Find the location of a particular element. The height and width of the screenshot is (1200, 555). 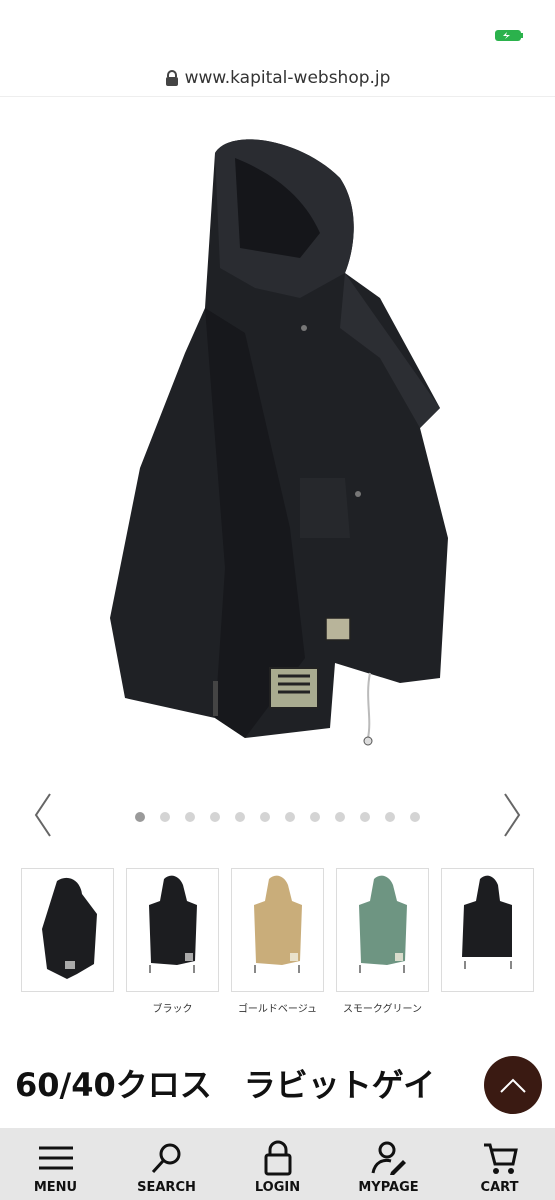

cart-icon is located at coordinates (500, 1158).